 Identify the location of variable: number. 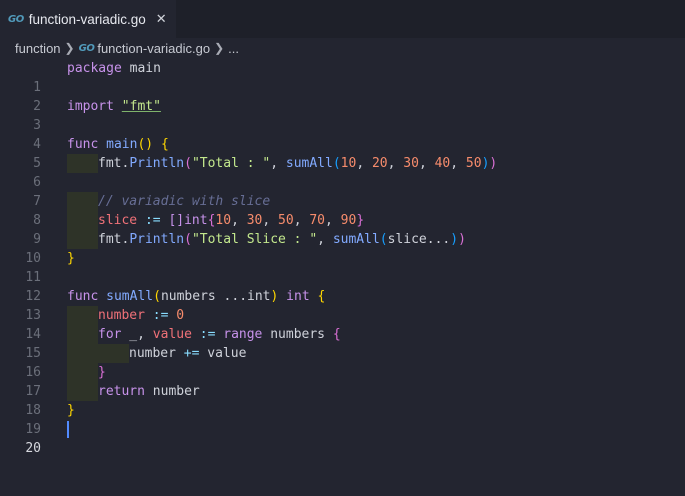
(121, 315).